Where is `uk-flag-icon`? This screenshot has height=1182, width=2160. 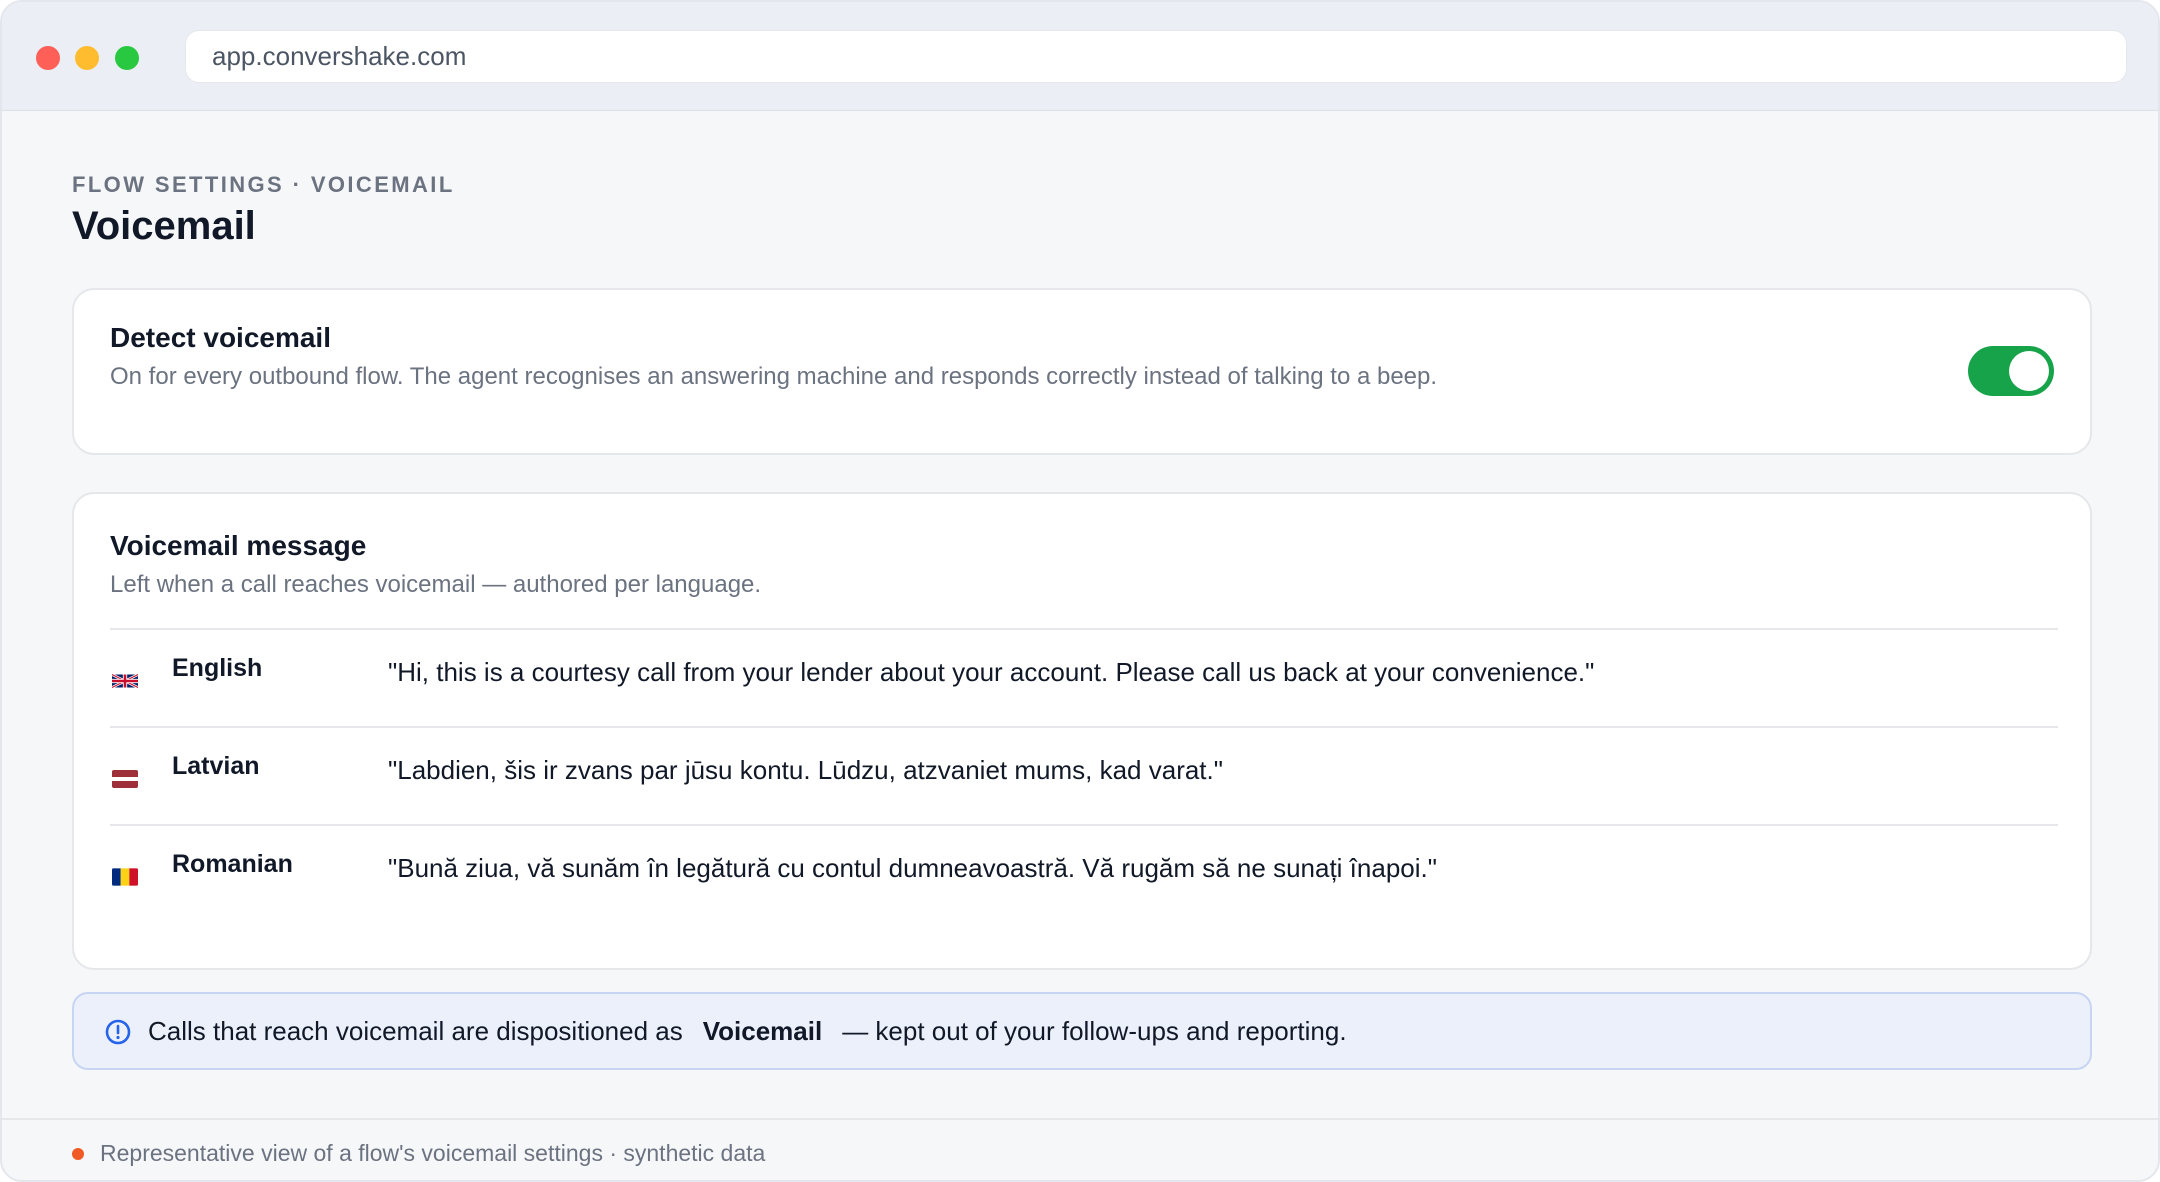 uk-flag-icon is located at coordinates (125, 681).